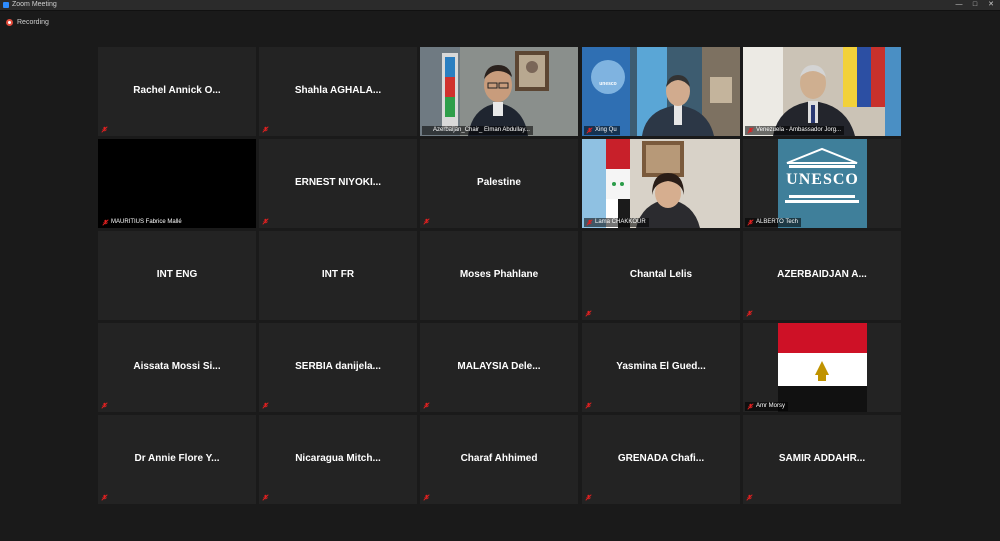 This screenshot has height=541, width=1000. I want to click on participant-label: MAURITIUS Fabrice Mallé, so click(142, 222).